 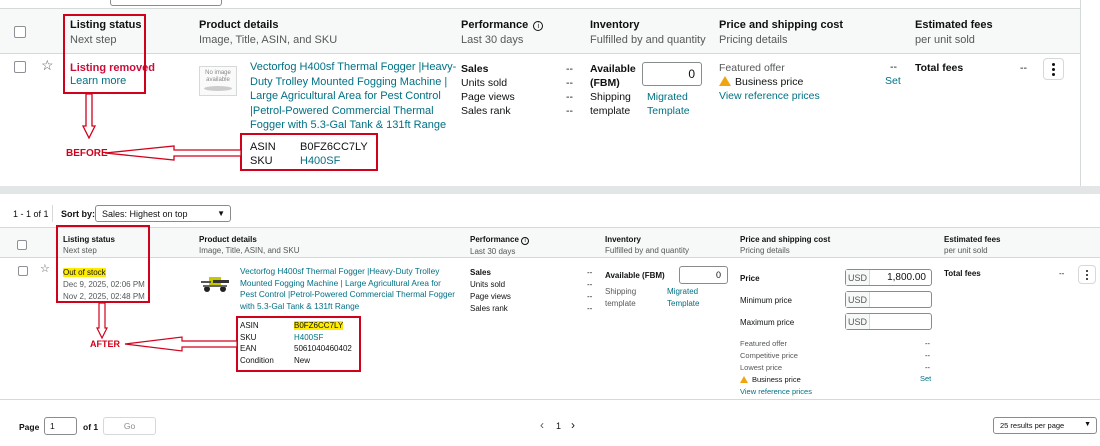 What do you see at coordinates (573, 425) in the screenshot?
I see `next-page-icon: ›` at bounding box center [573, 425].